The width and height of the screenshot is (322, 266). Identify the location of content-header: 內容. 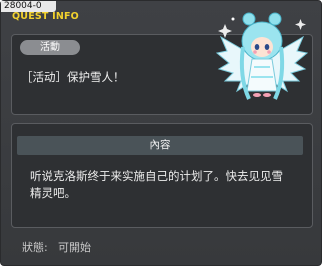
(160, 145).